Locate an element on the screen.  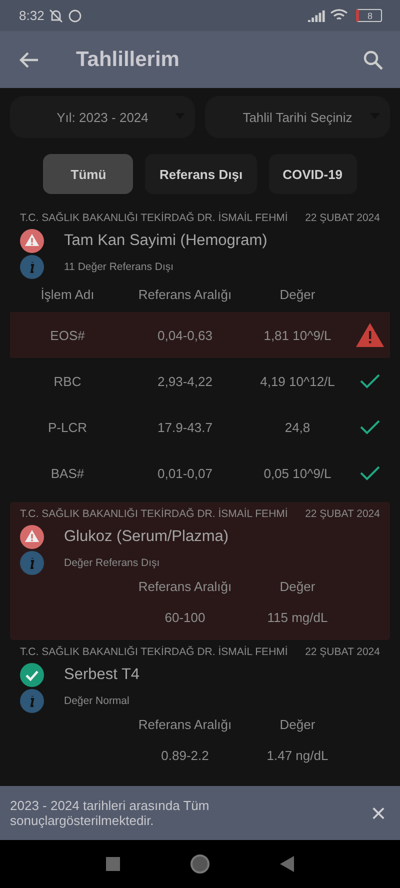
table-cell: 17.9-43.7 is located at coordinates (185, 427).